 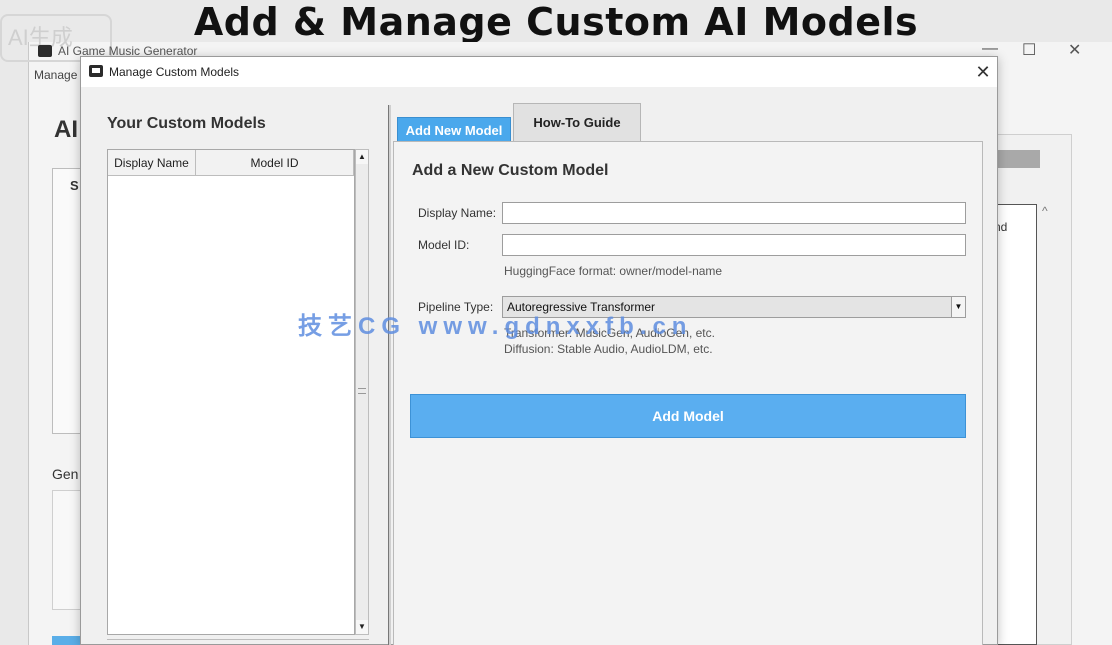 What do you see at coordinates (608, 349) in the screenshot?
I see `pipeline-hint-diffusion: Diffusion: Stable Audio, AudioLDM, etc.` at bounding box center [608, 349].